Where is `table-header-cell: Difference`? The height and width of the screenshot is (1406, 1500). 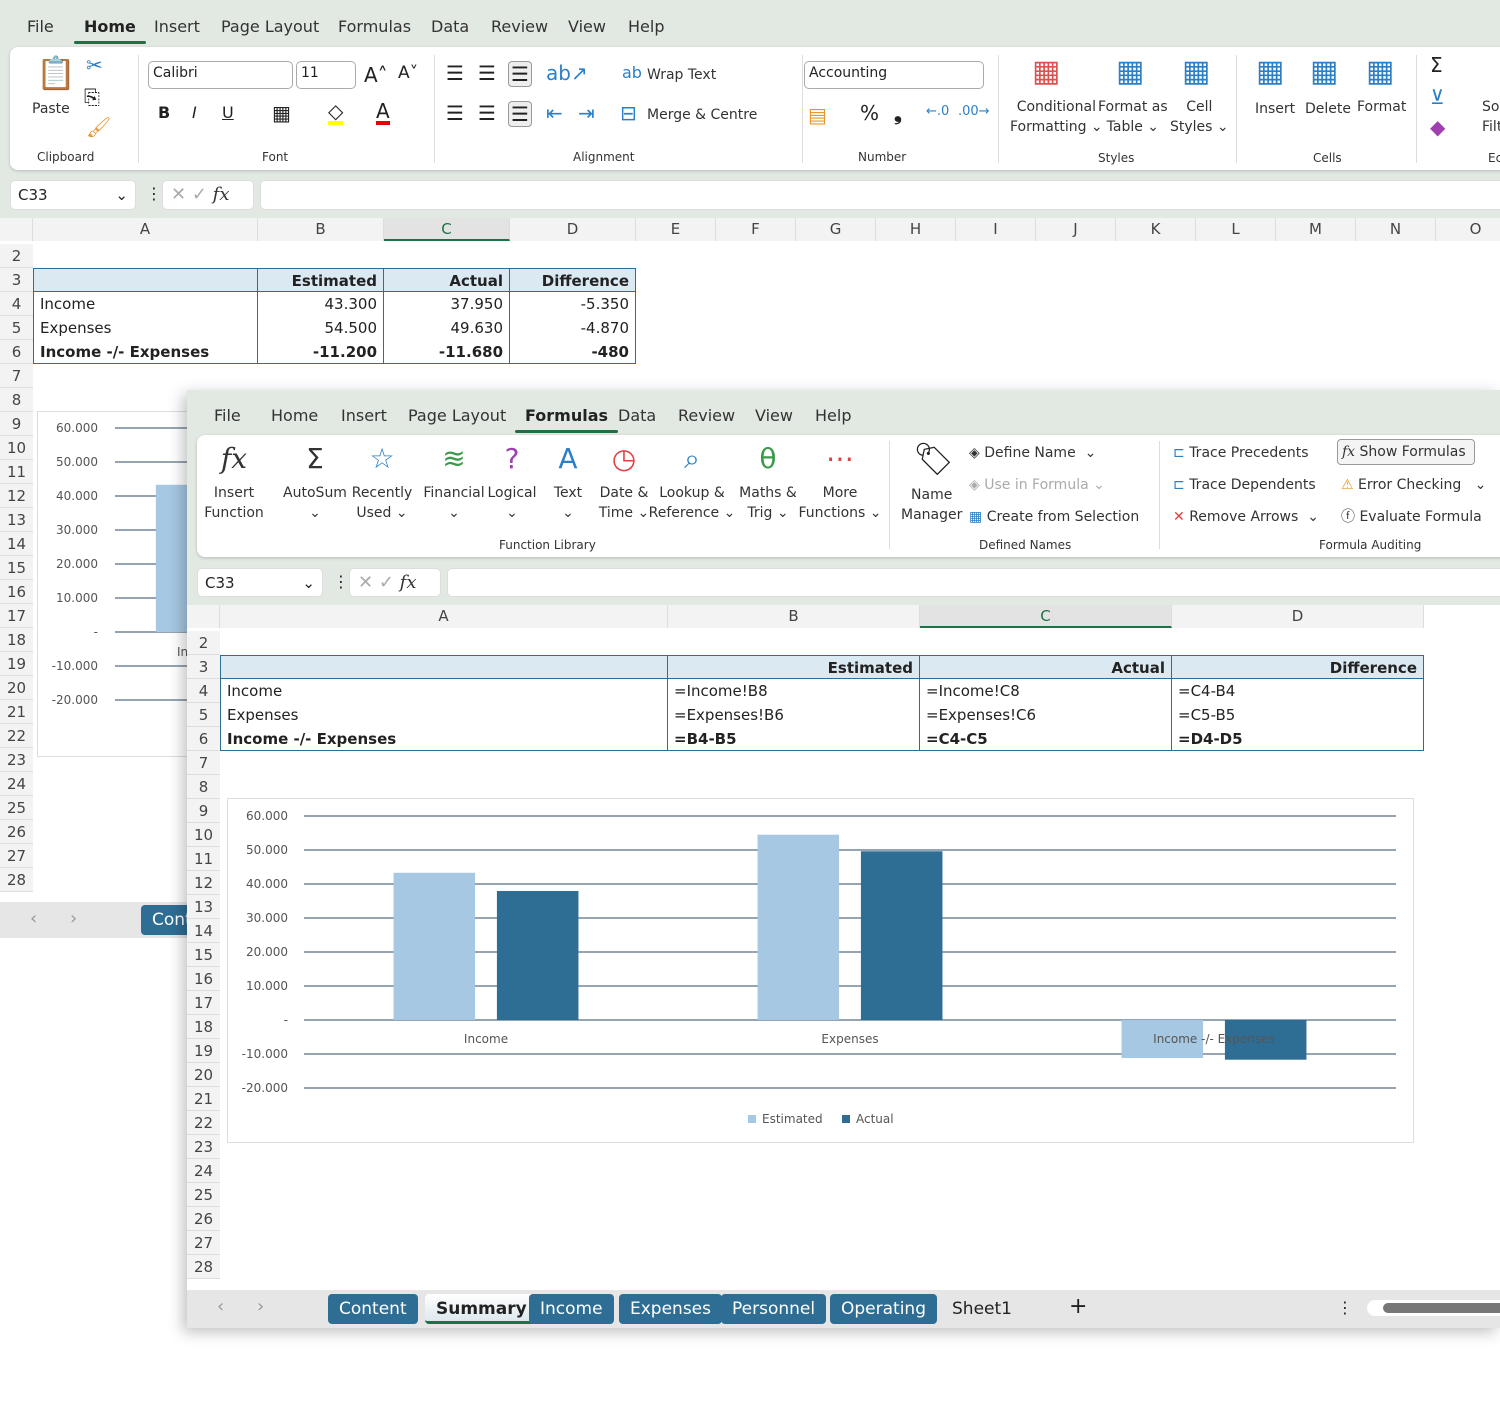
table-header-cell: Difference is located at coordinates (573, 280).